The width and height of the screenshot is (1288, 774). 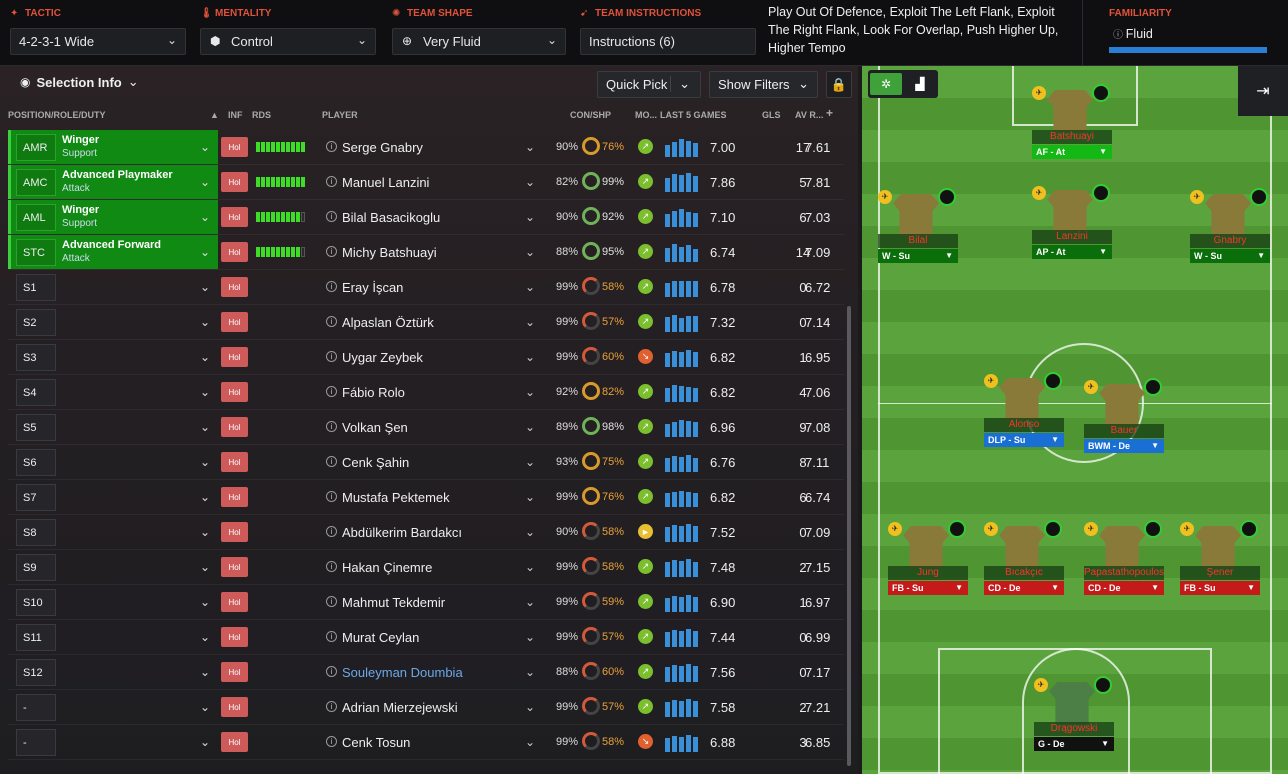 What do you see at coordinates (1124, 446) in the screenshot?
I see `pitch-player-role: BWM - De ▼` at bounding box center [1124, 446].